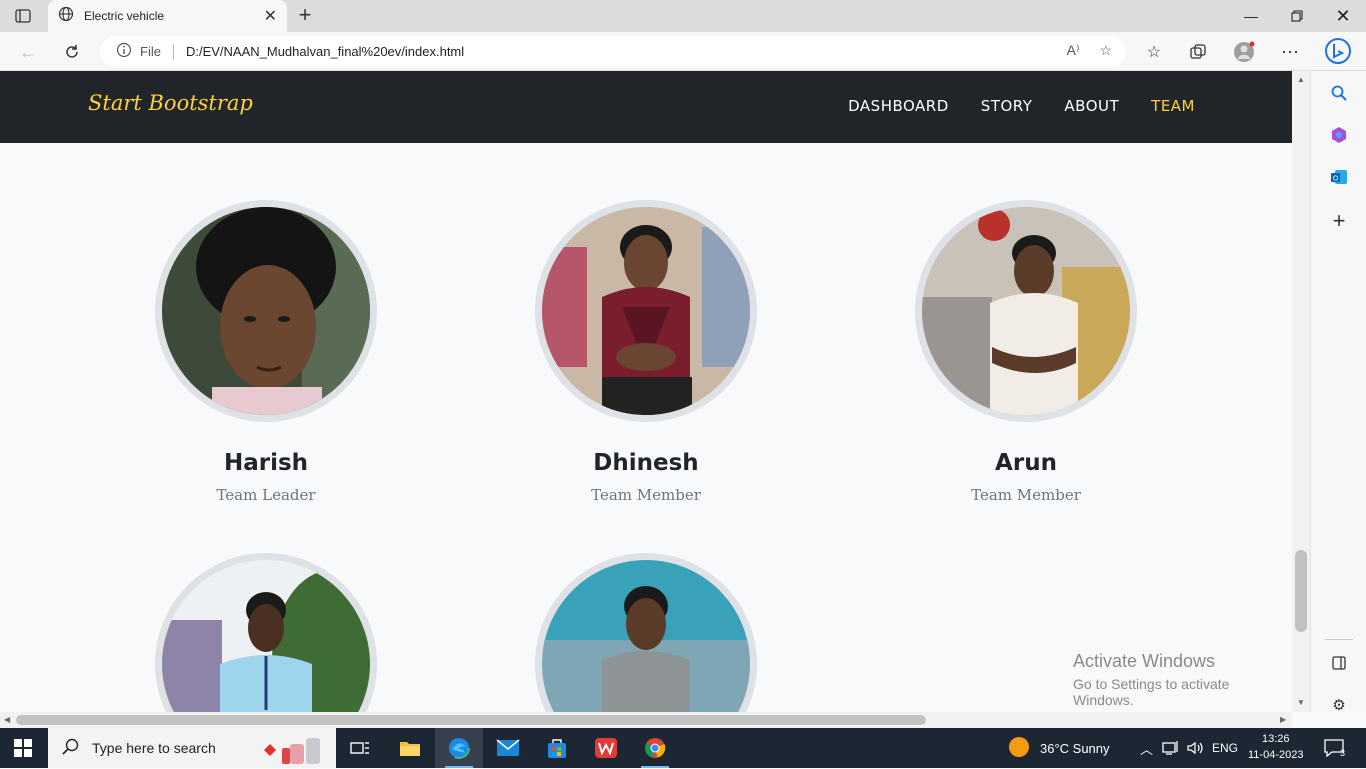 This screenshot has height=769, width=1366. I want to click on hide-sidebar-icon, so click(1339, 663).